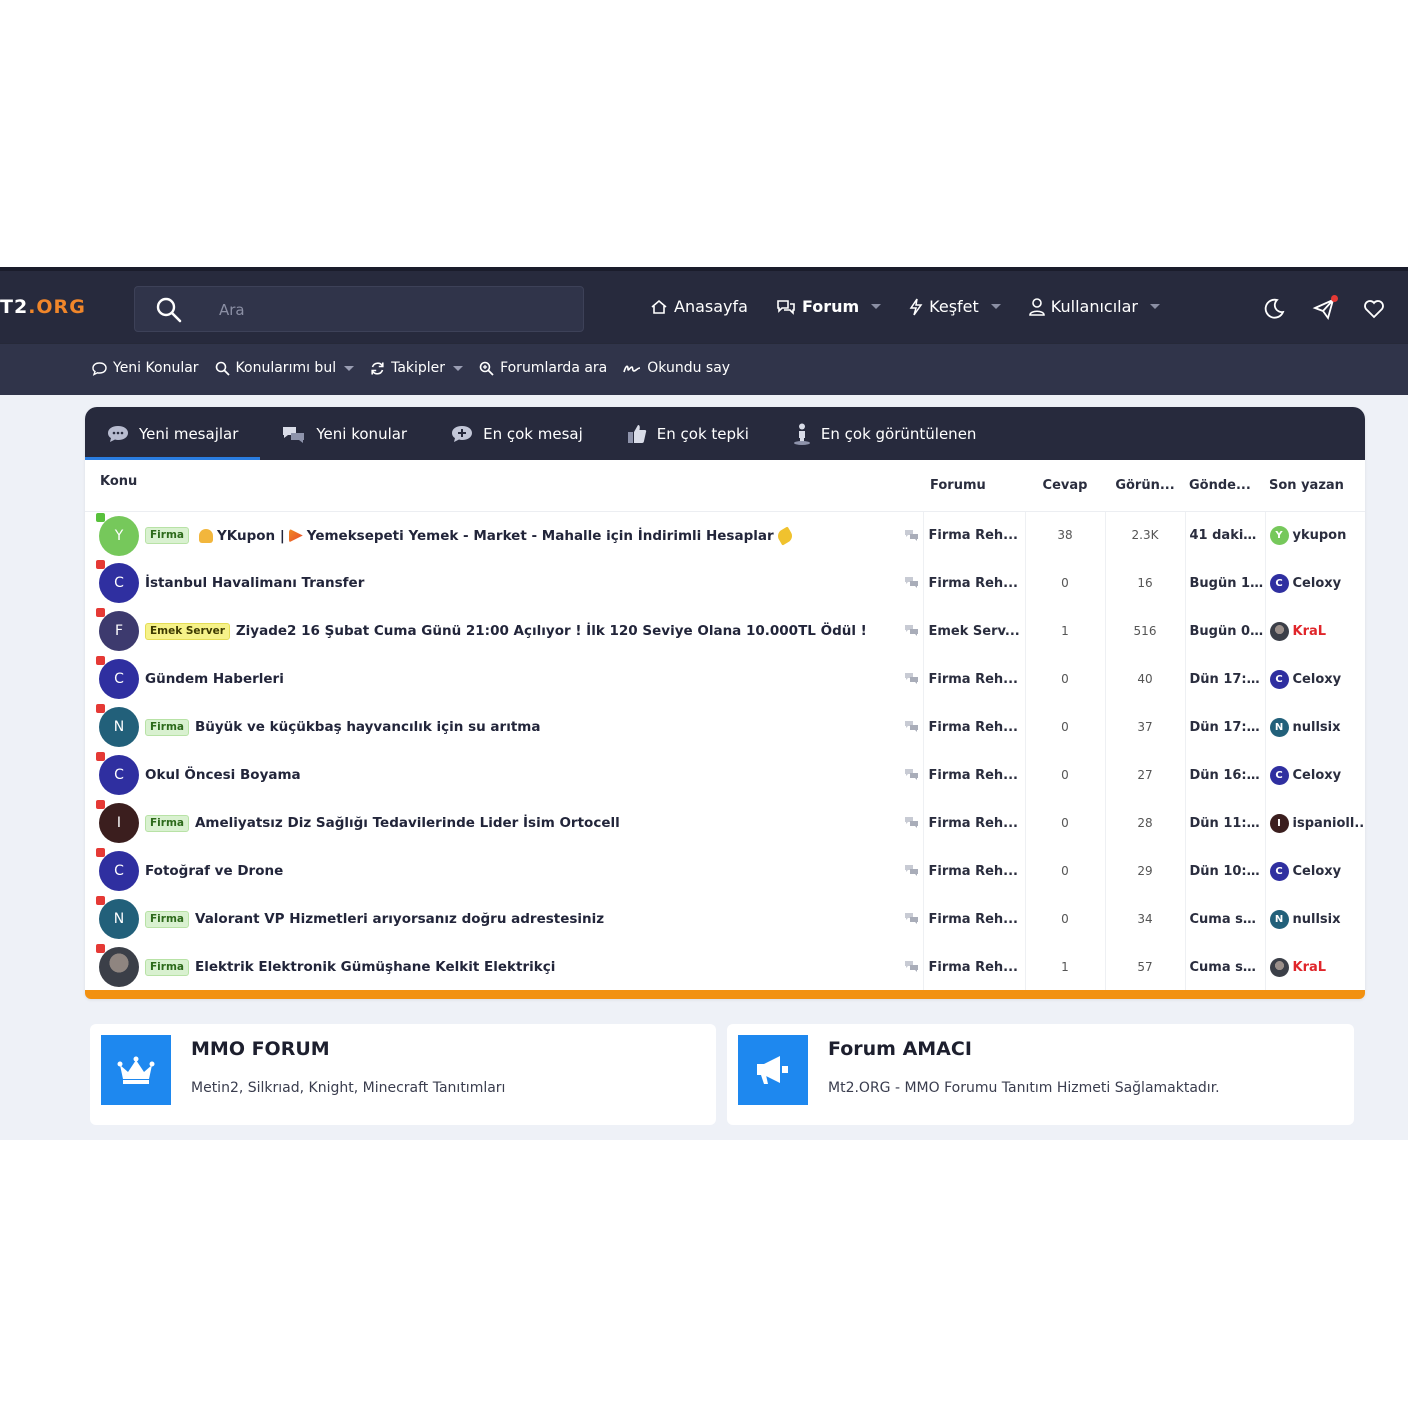 This screenshot has width=1408, height=1408. Describe the element at coordinates (699, 306) in the screenshot. I see `nav-anasayfa: Anasayfa` at that location.